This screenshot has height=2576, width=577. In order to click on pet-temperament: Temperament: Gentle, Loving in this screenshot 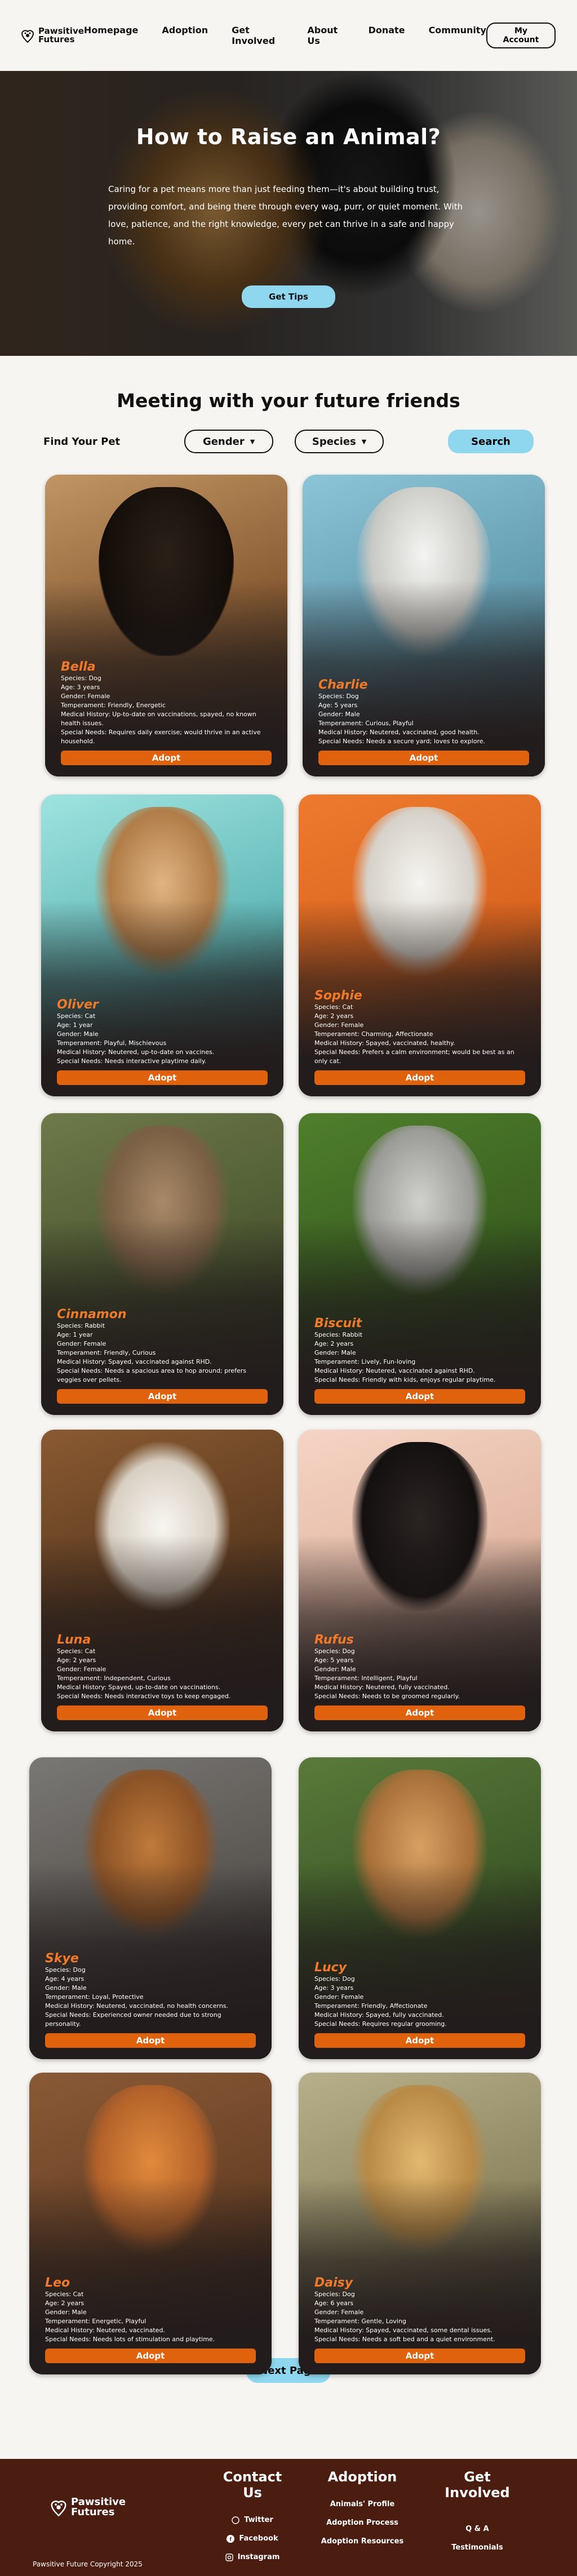, I will do `click(360, 2321)`.